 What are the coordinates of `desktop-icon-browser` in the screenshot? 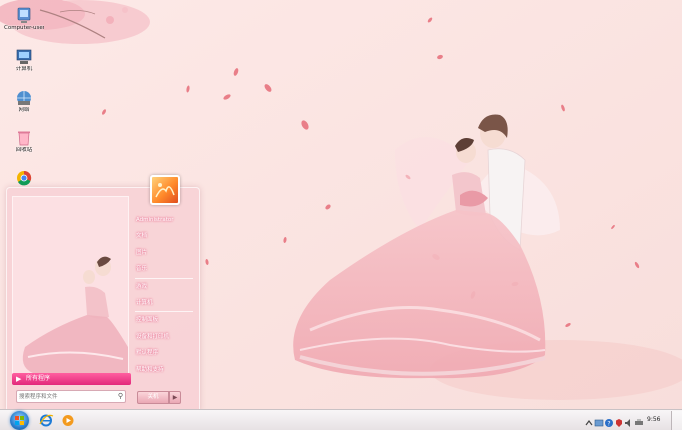 It's located at (24, 178).